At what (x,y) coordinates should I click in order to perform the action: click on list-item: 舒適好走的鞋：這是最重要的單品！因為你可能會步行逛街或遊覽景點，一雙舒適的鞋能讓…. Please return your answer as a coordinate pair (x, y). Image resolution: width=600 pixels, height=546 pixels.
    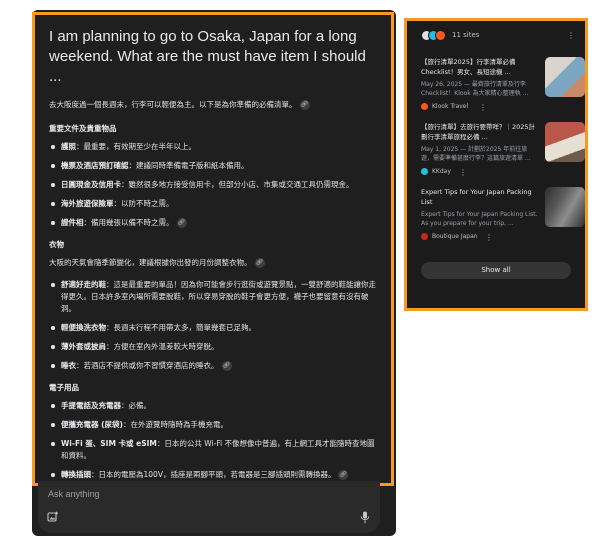
    Looking at the image, I should click on (213, 297).